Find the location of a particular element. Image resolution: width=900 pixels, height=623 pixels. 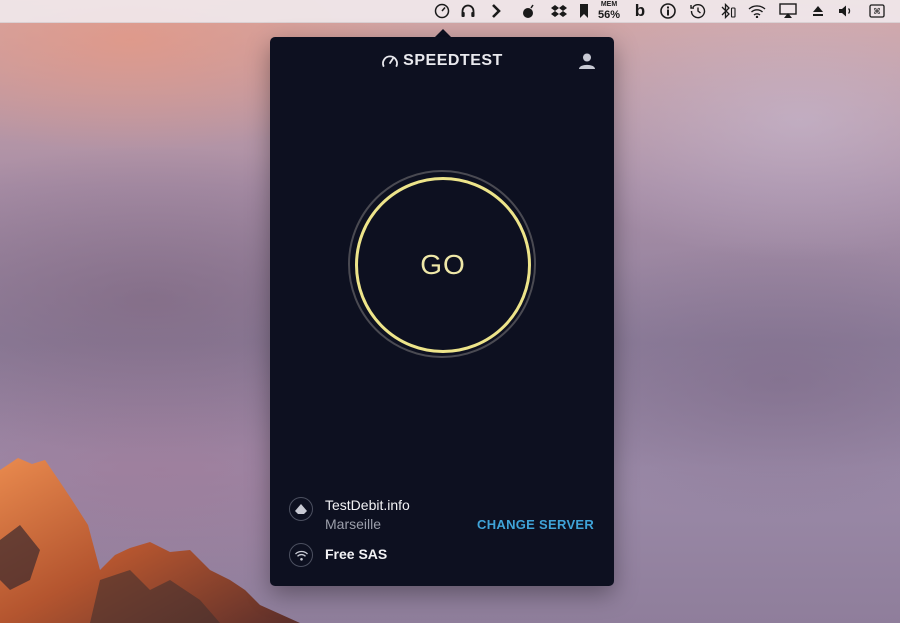

mem-label: MEM is located at coordinates (609, 4).